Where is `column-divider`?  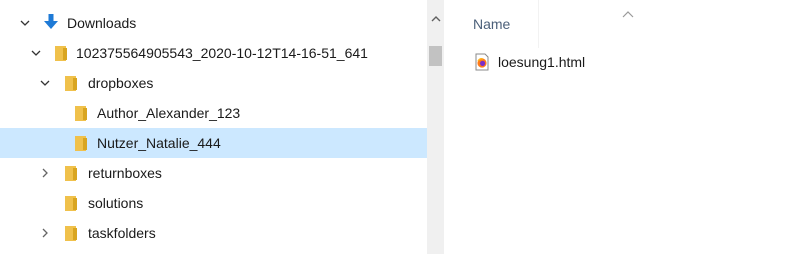
column-divider is located at coordinates (538, 24).